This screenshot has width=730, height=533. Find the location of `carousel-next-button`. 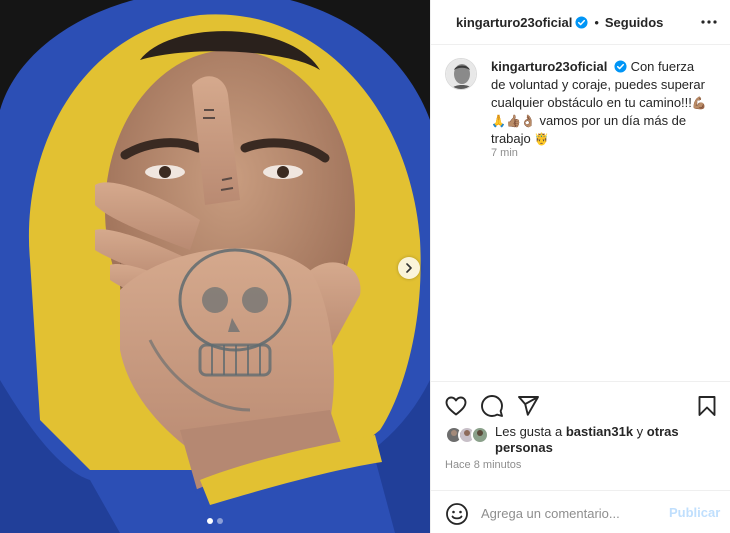

carousel-next-button is located at coordinates (409, 268).